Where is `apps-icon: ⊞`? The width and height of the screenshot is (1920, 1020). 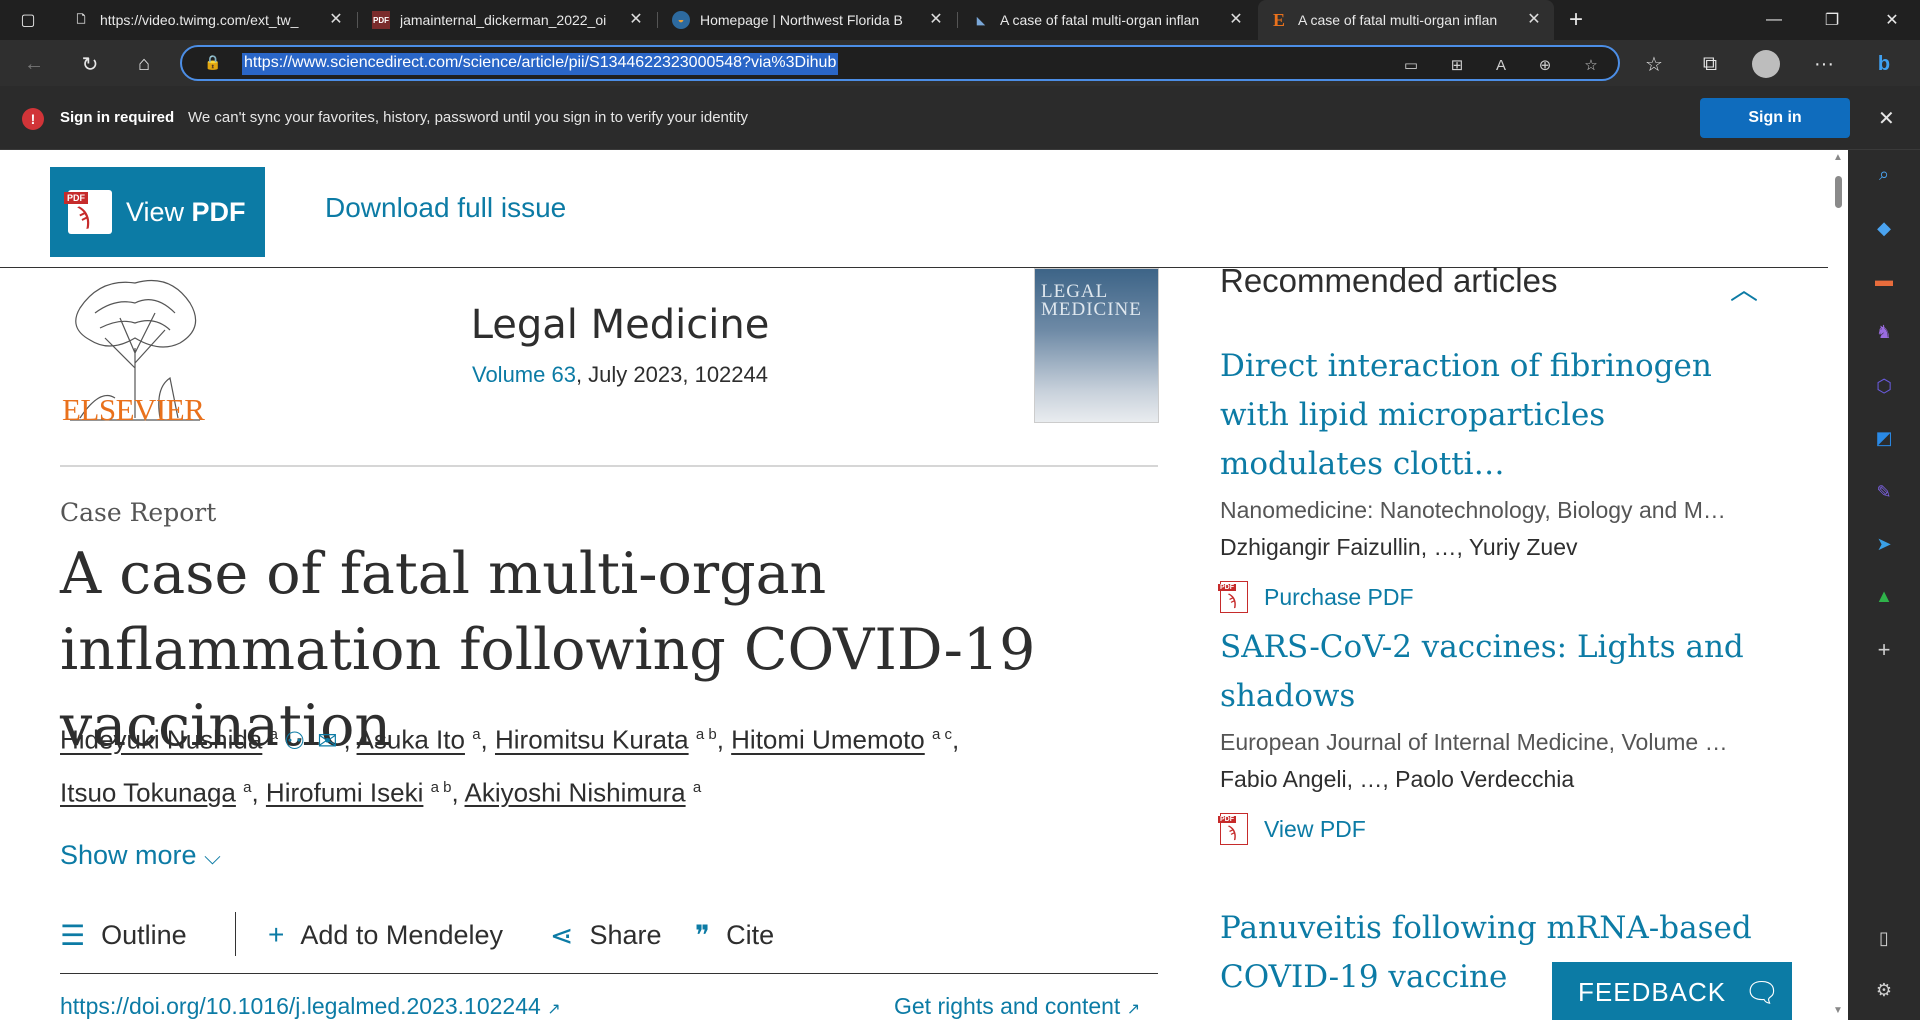 apps-icon: ⊞ is located at coordinates (1457, 65).